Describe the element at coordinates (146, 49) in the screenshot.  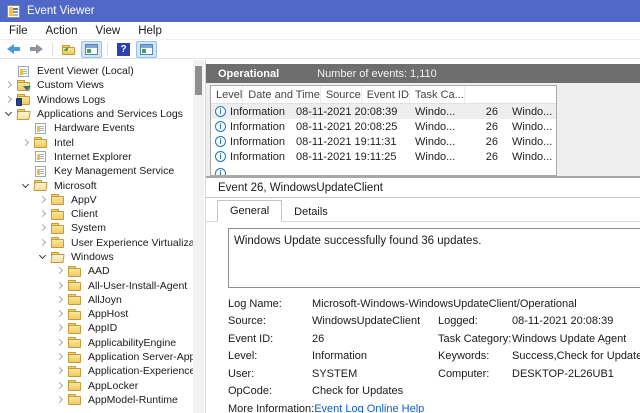
I see `action-pane-toggle-button` at that location.